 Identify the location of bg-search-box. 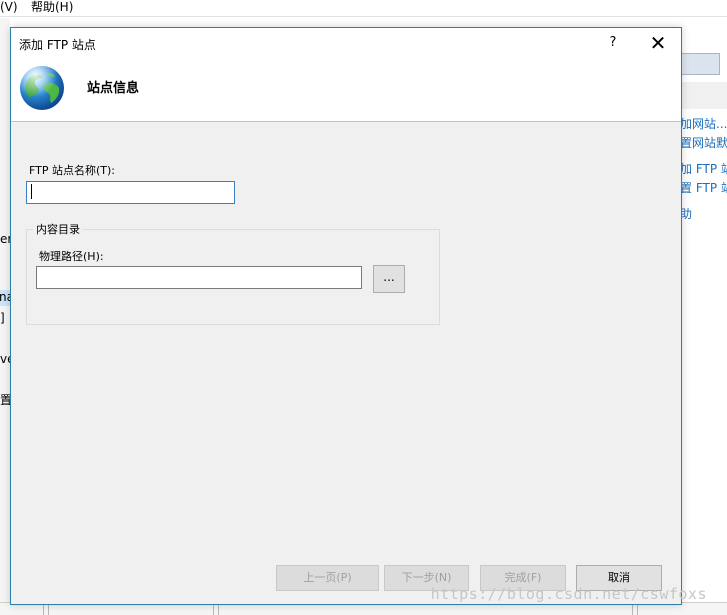
(701, 64).